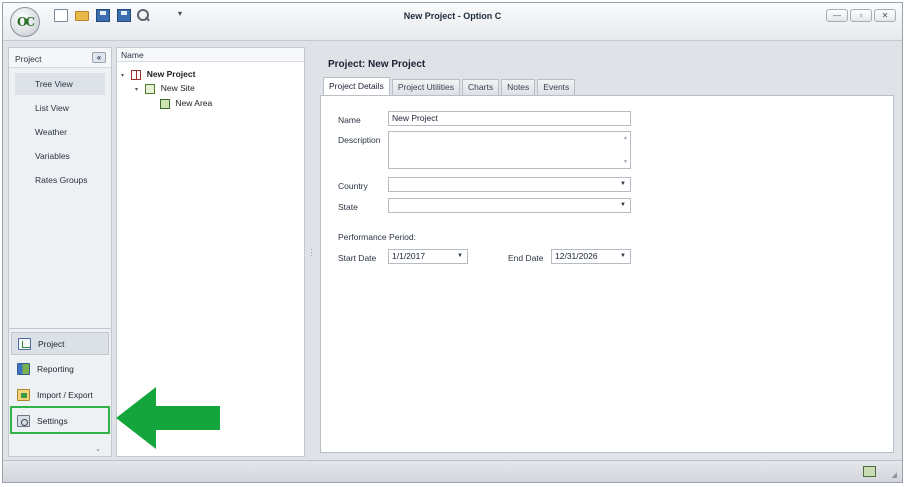  I want to click on restore-button: ▫, so click(861, 15).